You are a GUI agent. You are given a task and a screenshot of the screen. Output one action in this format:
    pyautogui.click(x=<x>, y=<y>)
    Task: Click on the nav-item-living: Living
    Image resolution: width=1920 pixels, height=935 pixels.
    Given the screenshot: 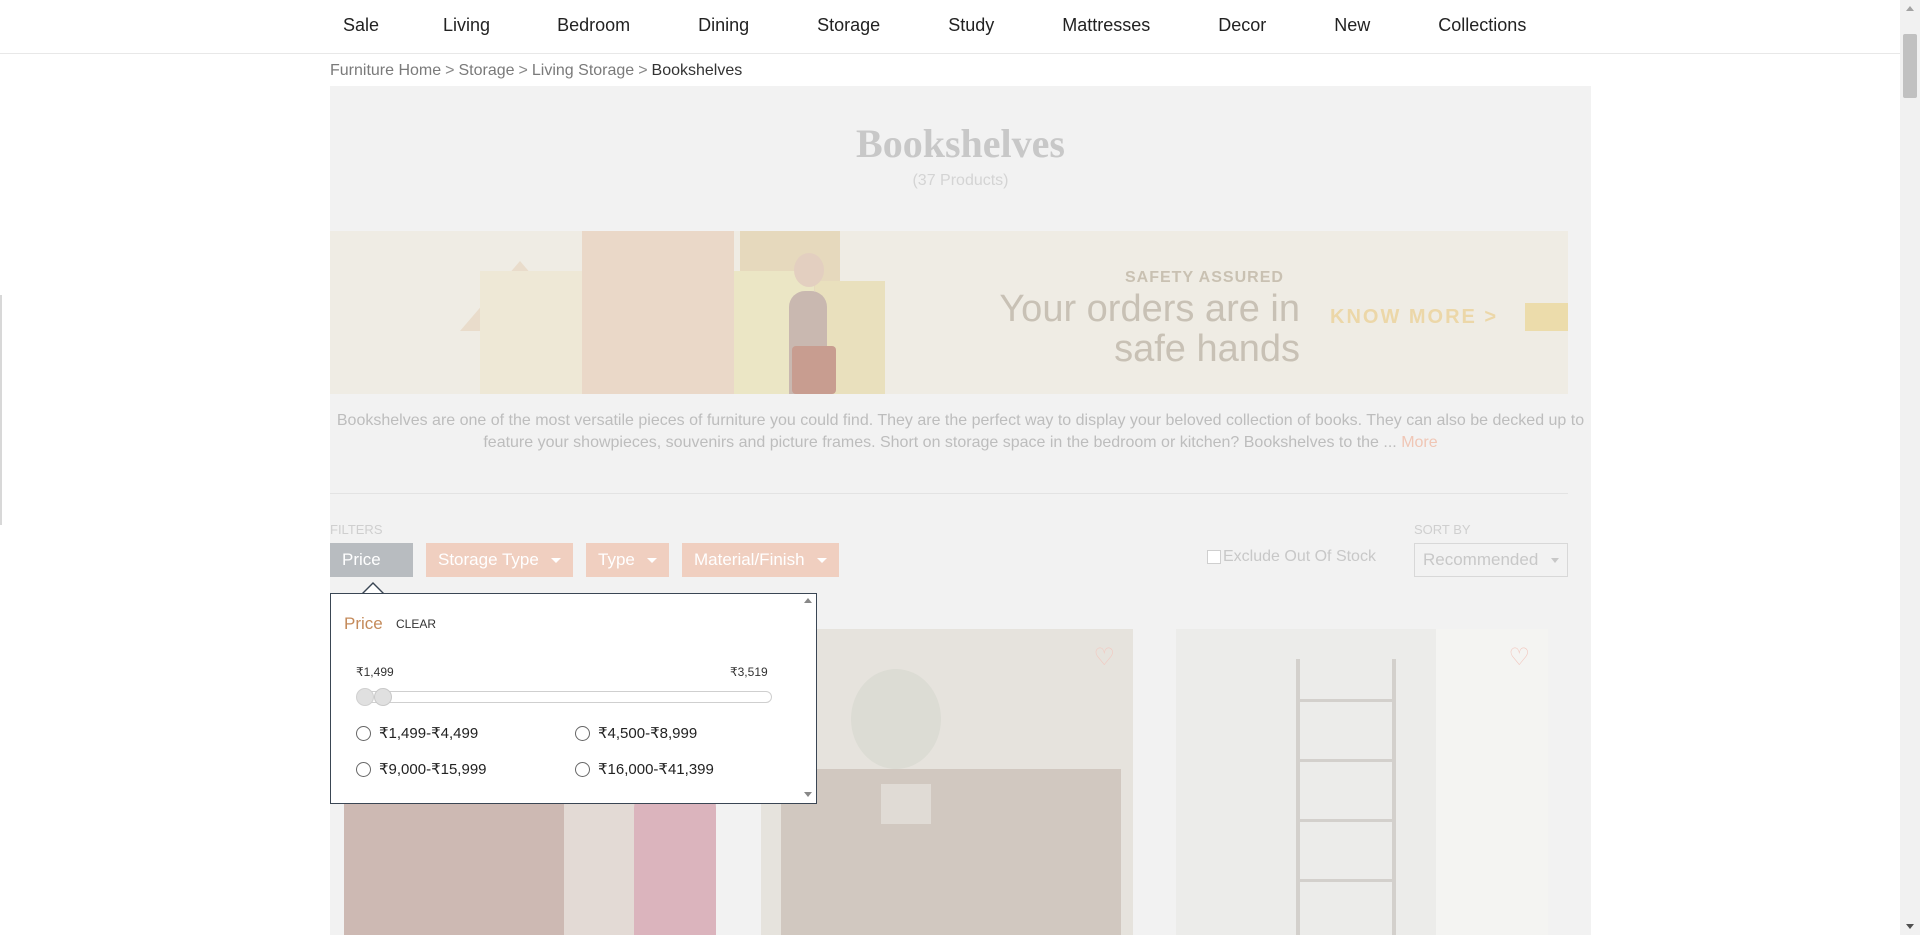 What is the action you would take?
    pyautogui.click(x=466, y=25)
    